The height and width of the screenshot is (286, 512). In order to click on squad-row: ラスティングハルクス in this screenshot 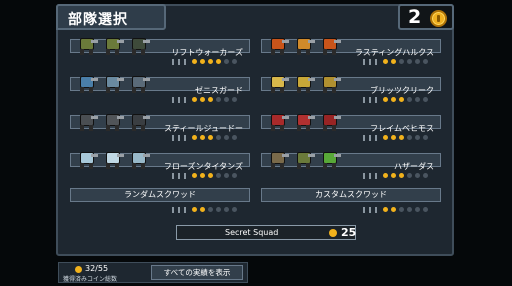, I will do `click(351, 54)`.